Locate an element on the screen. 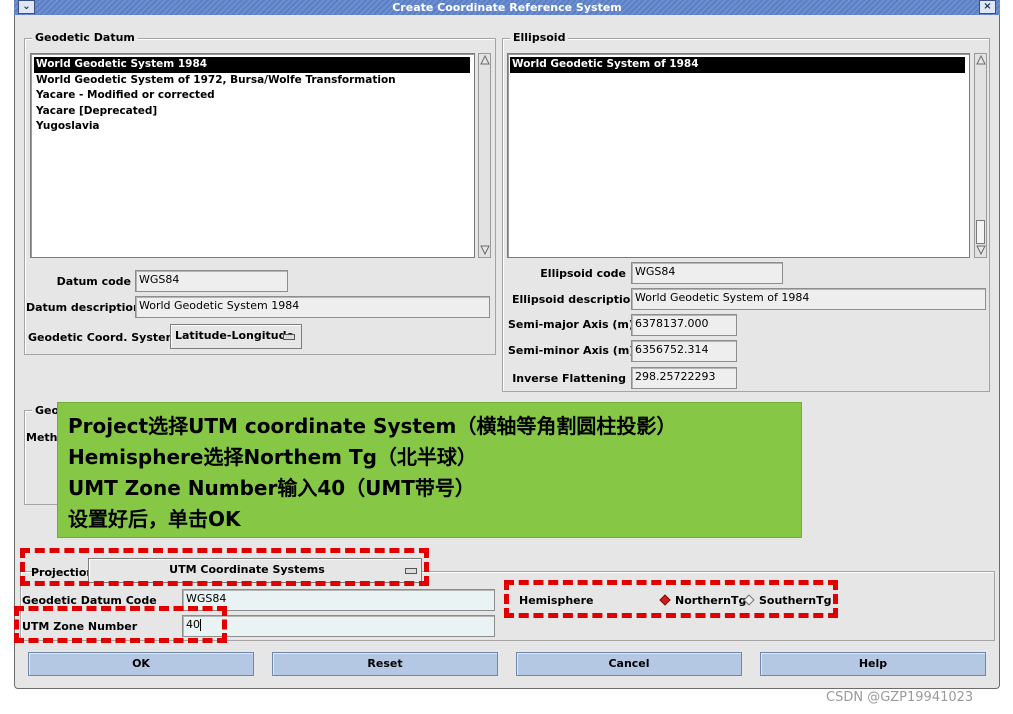 This screenshot has height=714, width=1013. cancel-button: Cancel is located at coordinates (629, 664).